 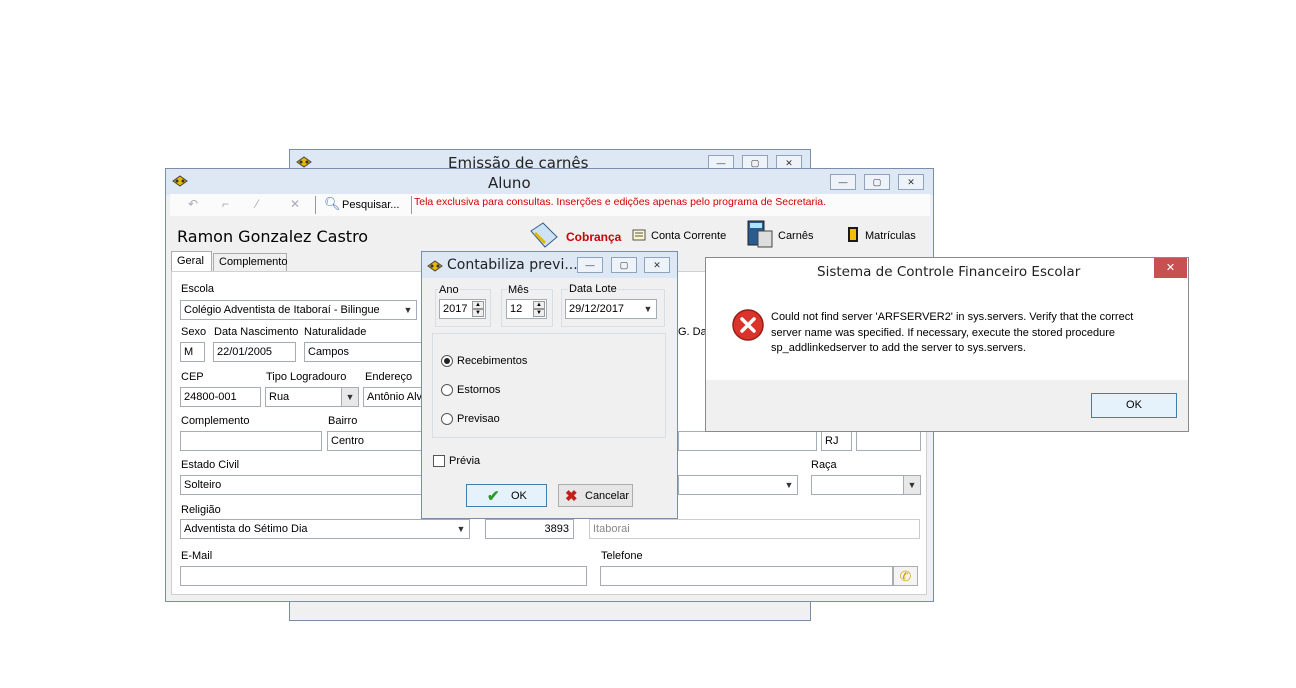 I want to click on naturalidade-field: Campos, so click(x=364, y=352).